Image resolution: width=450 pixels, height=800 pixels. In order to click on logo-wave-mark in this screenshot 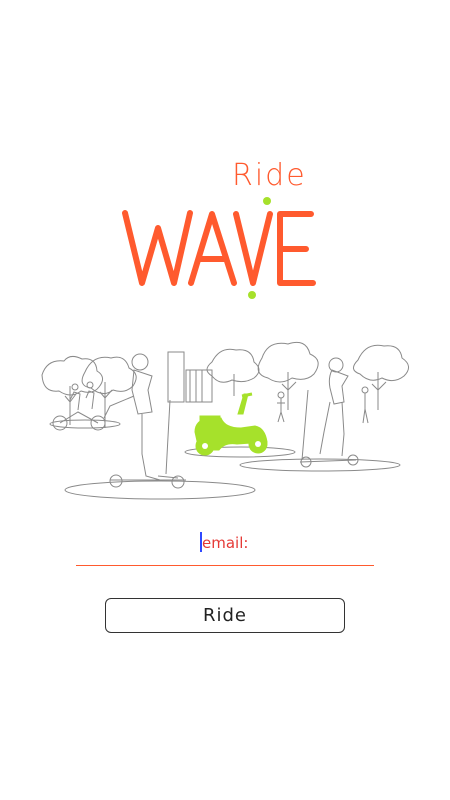, I will do `click(219, 248)`.